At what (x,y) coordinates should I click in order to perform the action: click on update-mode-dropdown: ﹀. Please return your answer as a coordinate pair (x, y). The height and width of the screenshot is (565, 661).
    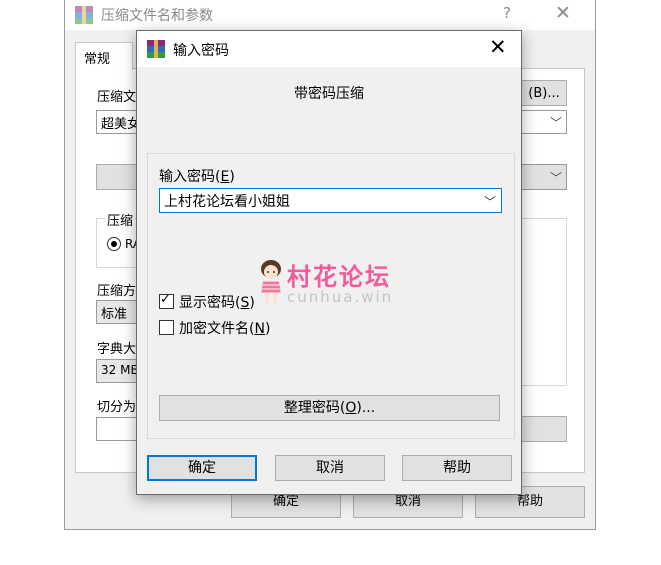
    Looking at the image, I should click on (544, 177).